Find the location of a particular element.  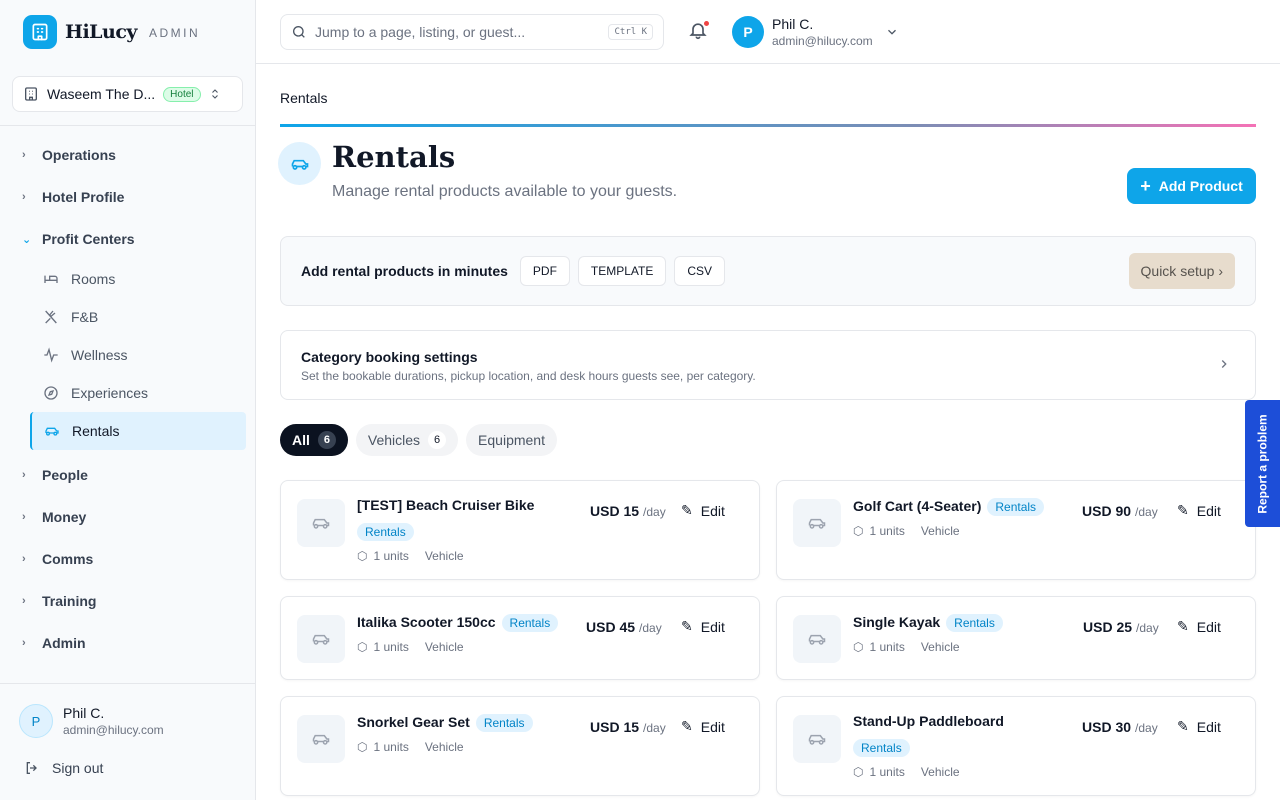

tab-count: 6 is located at coordinates (326, 440).